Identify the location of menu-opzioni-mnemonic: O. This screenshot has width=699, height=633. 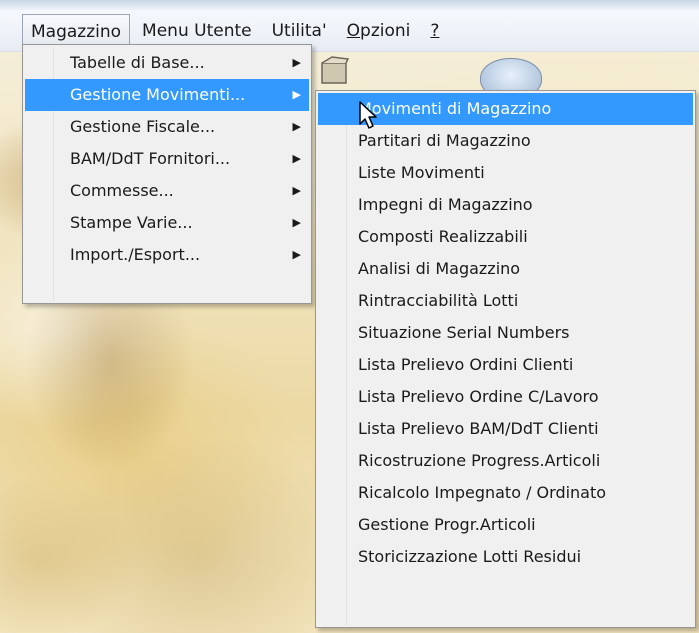
(353, 30).